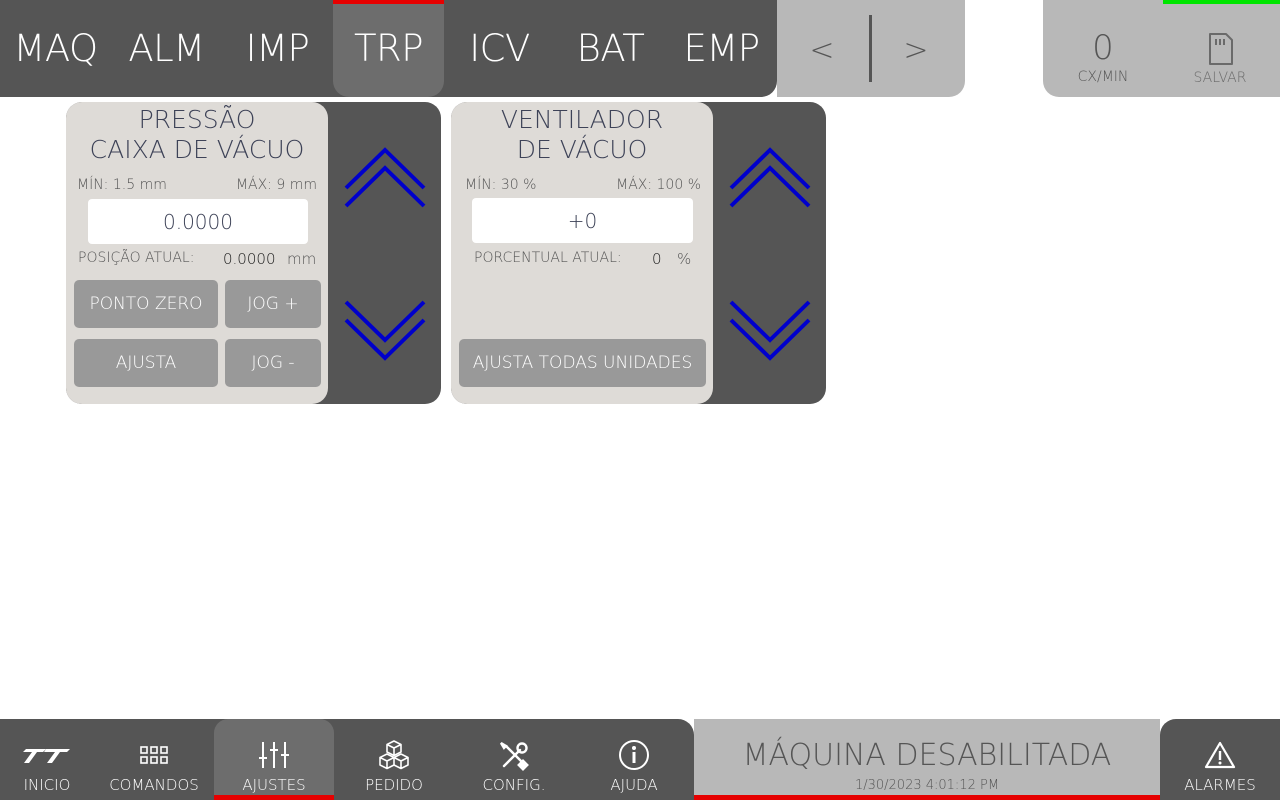  What do you see at coordinates (927, 755) in the screenshot?
I see `machine-status-text: MÁQUINA DESABILITADA` at bounding box center [927, 755].